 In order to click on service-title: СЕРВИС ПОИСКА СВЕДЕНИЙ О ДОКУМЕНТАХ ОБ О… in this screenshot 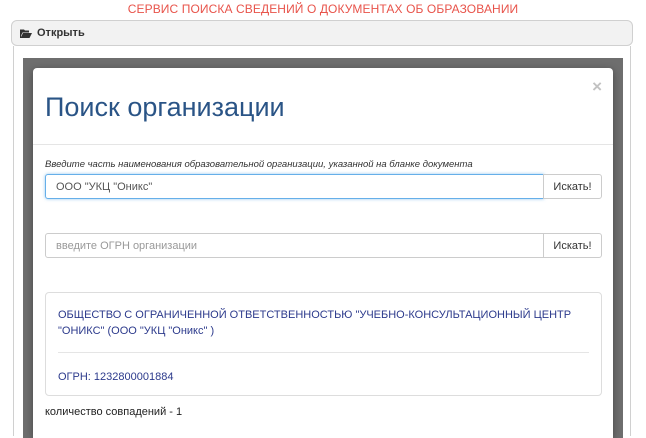, I will do `click(323, 9)`.